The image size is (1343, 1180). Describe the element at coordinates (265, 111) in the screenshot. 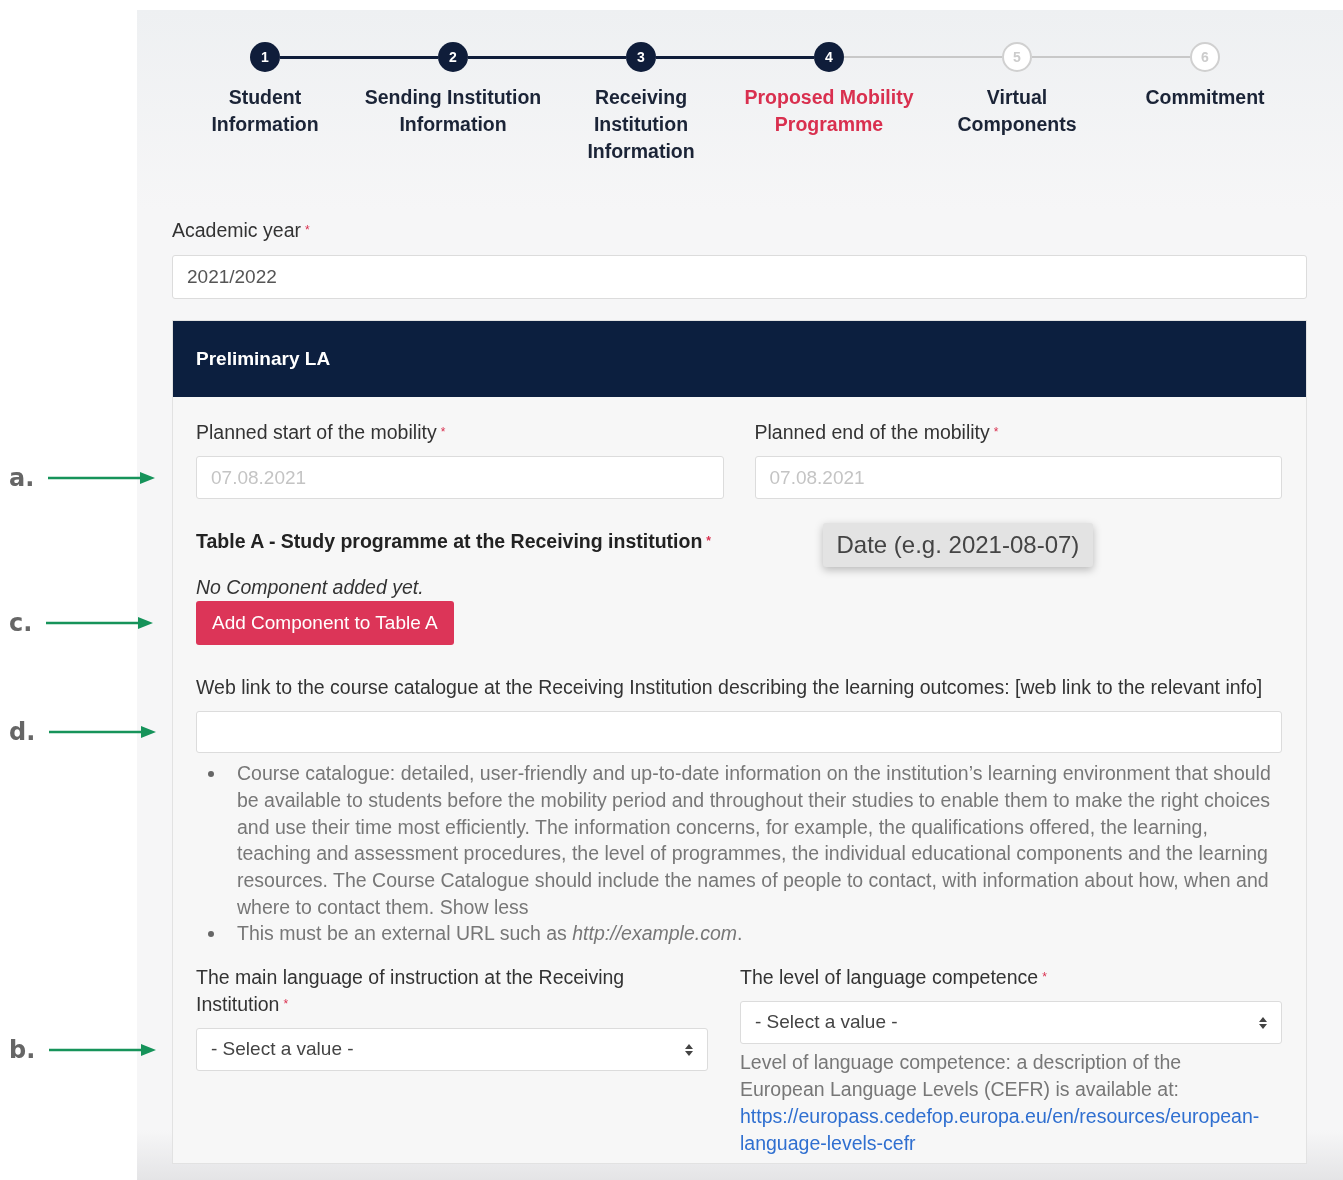

I see `step-label: Student Information` at that location.